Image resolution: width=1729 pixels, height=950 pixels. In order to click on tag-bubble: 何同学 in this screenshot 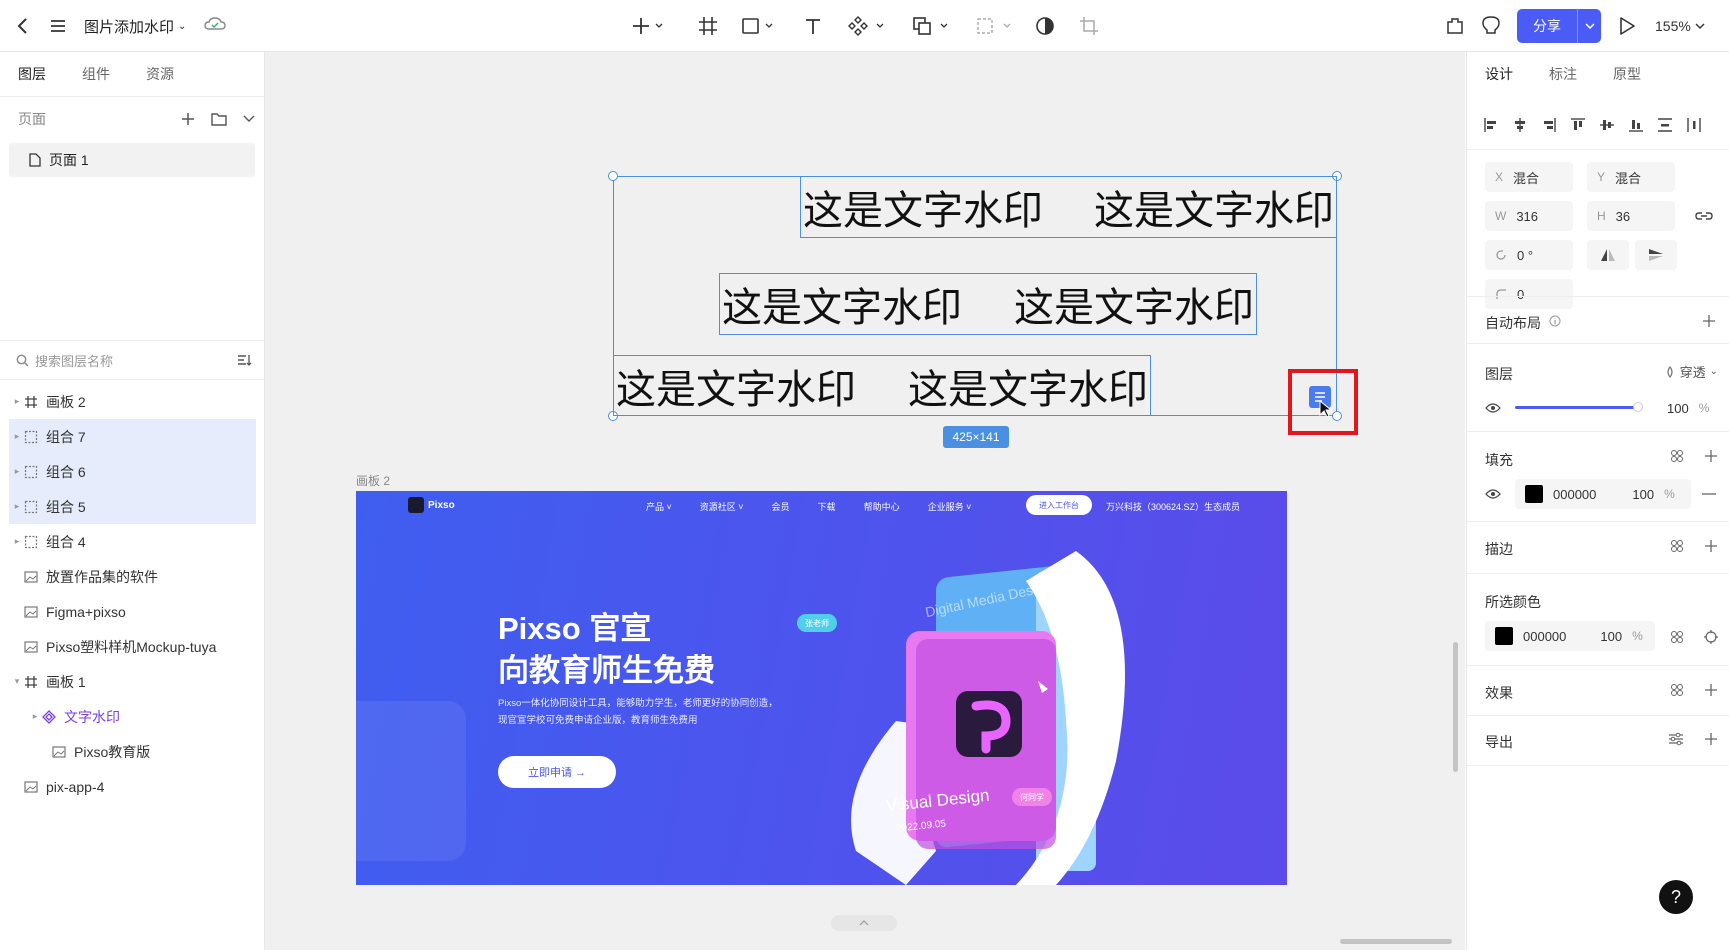, I will do `click(1032, 797)`.